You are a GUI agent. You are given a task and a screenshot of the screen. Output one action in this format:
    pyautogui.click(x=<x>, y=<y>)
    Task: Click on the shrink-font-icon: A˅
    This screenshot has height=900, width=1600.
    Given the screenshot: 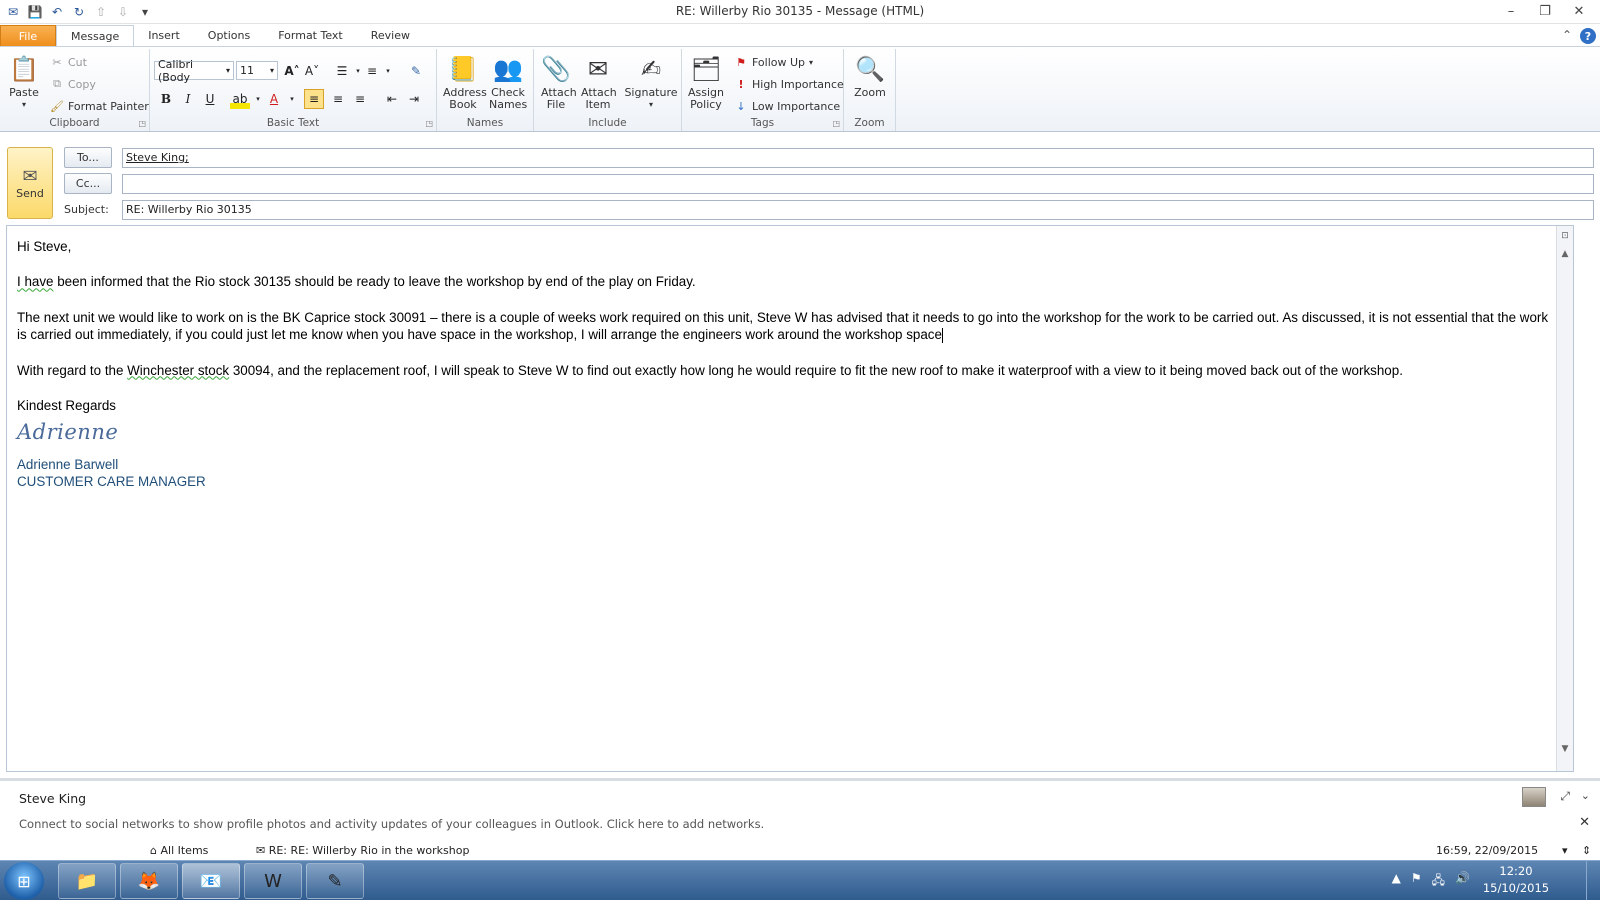 What is the action you would take?
    pyautogui.click(x=312, y=71)
    